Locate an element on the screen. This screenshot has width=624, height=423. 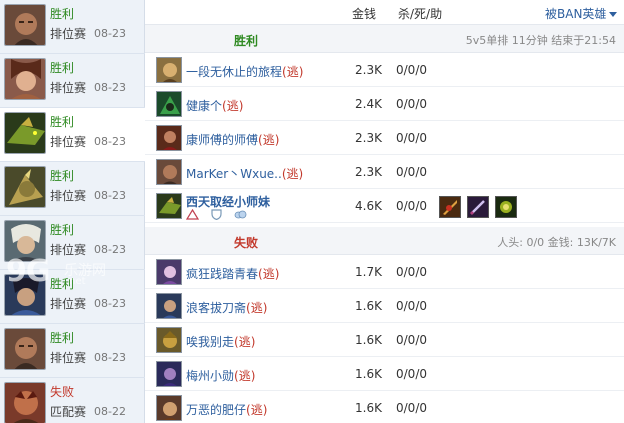
player-row: 唉我别走(逃) 1.6K 0/0/0 is located at coordinates (384, 340).